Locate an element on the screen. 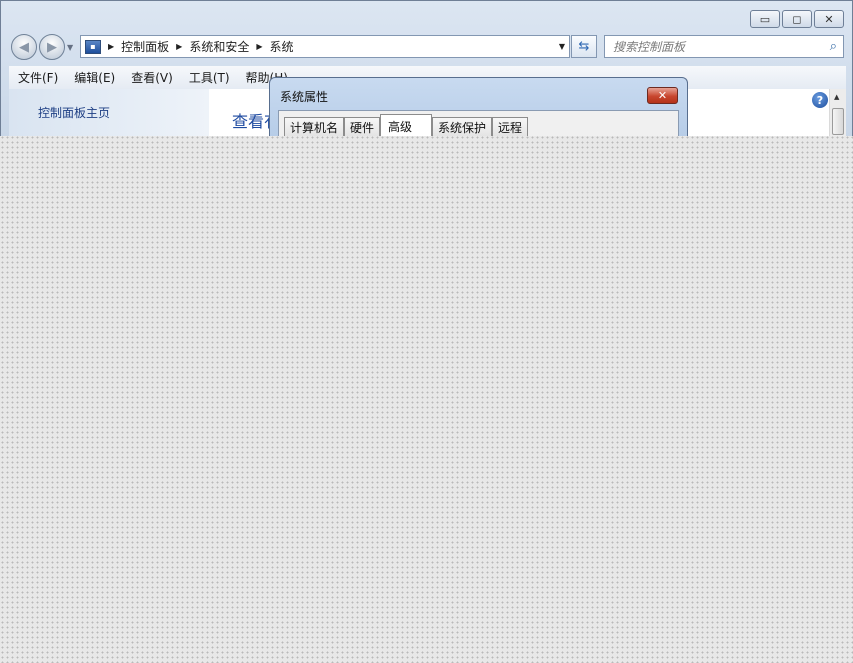 The image size is (853, 663). scroll-thumb is located at coordinates (838, 121).